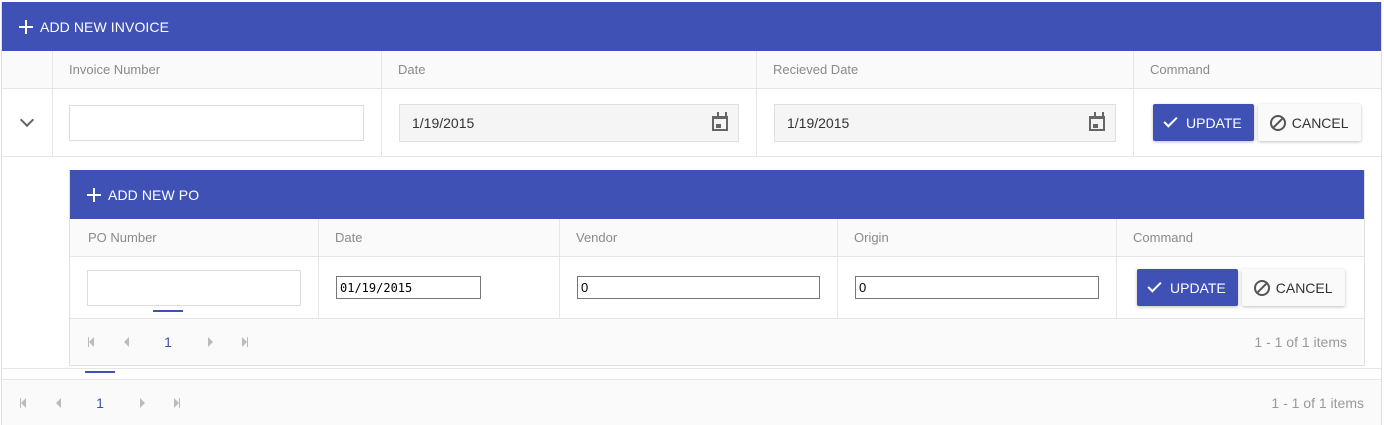 The image size is (1384, 425). What do you see at coordinates (717, 194) in the screenshot?
I see `po-grid-toolbar: ADD NEW PO` at bounding box center [717, 194].